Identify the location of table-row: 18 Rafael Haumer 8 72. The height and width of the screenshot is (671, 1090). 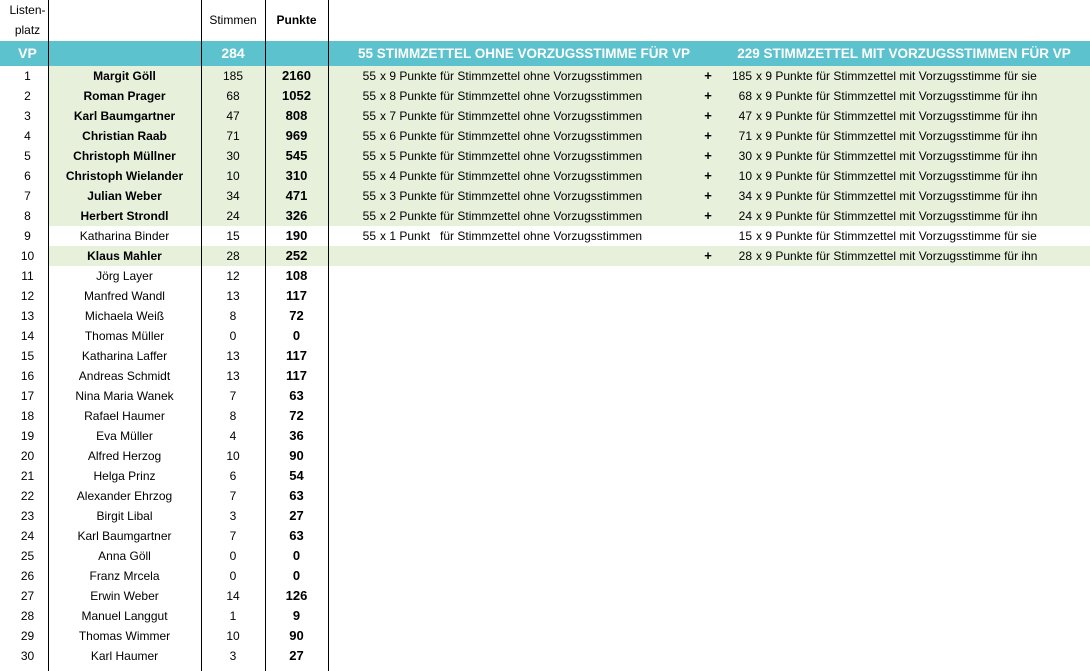
(545, 416).